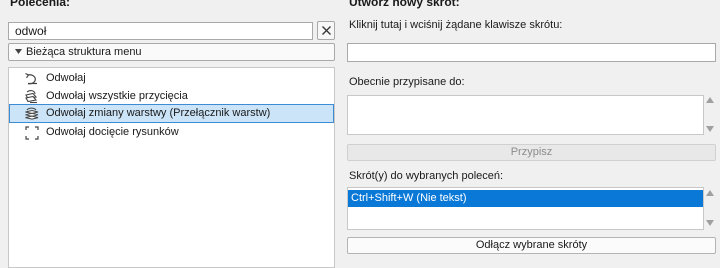  What do you see at coordinates (525, 208) in the screenshot?
I see `shortcuts-list: Ctrl+Shift+W (Nie tekst)` at bounding box center [525, 208].